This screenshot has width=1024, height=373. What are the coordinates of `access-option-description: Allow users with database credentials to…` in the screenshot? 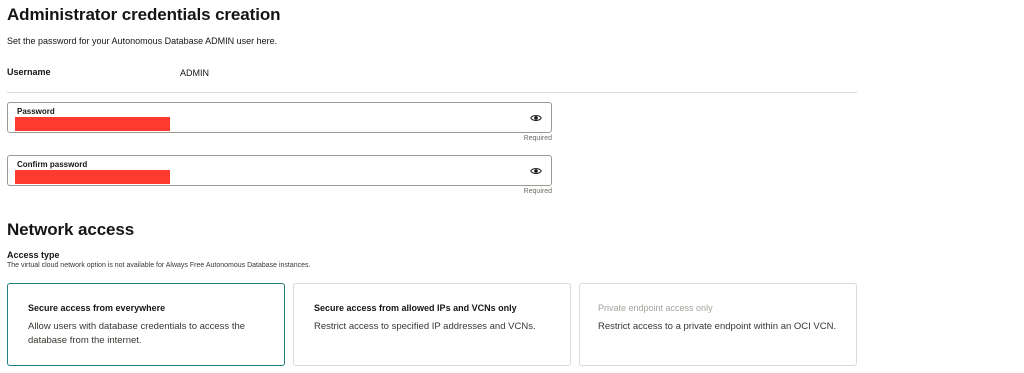 It's located at (137, 333).